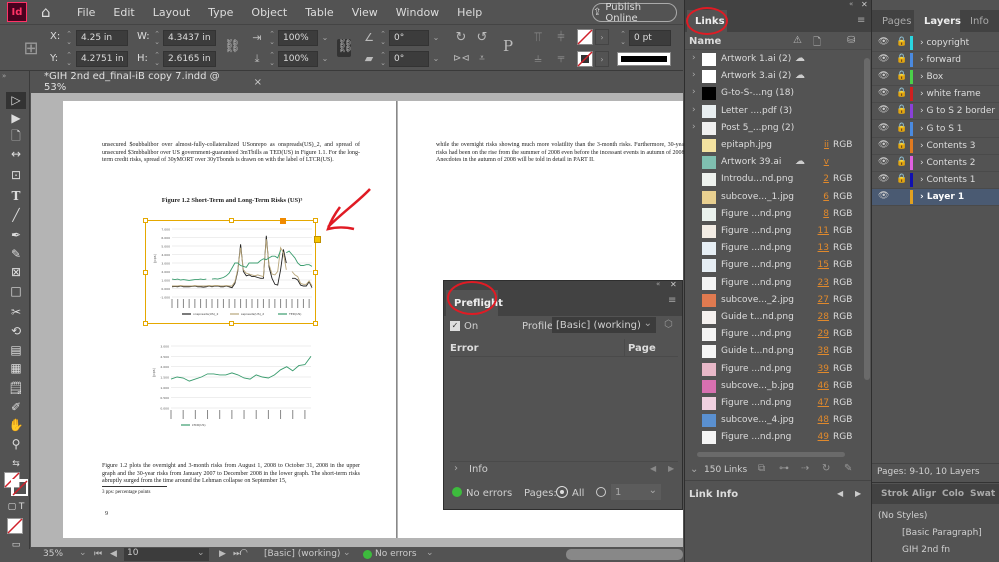  Describe the element at coordinates (805, 468) in the screenshot. I see `go-to-link-icon: ⇢` at that location.